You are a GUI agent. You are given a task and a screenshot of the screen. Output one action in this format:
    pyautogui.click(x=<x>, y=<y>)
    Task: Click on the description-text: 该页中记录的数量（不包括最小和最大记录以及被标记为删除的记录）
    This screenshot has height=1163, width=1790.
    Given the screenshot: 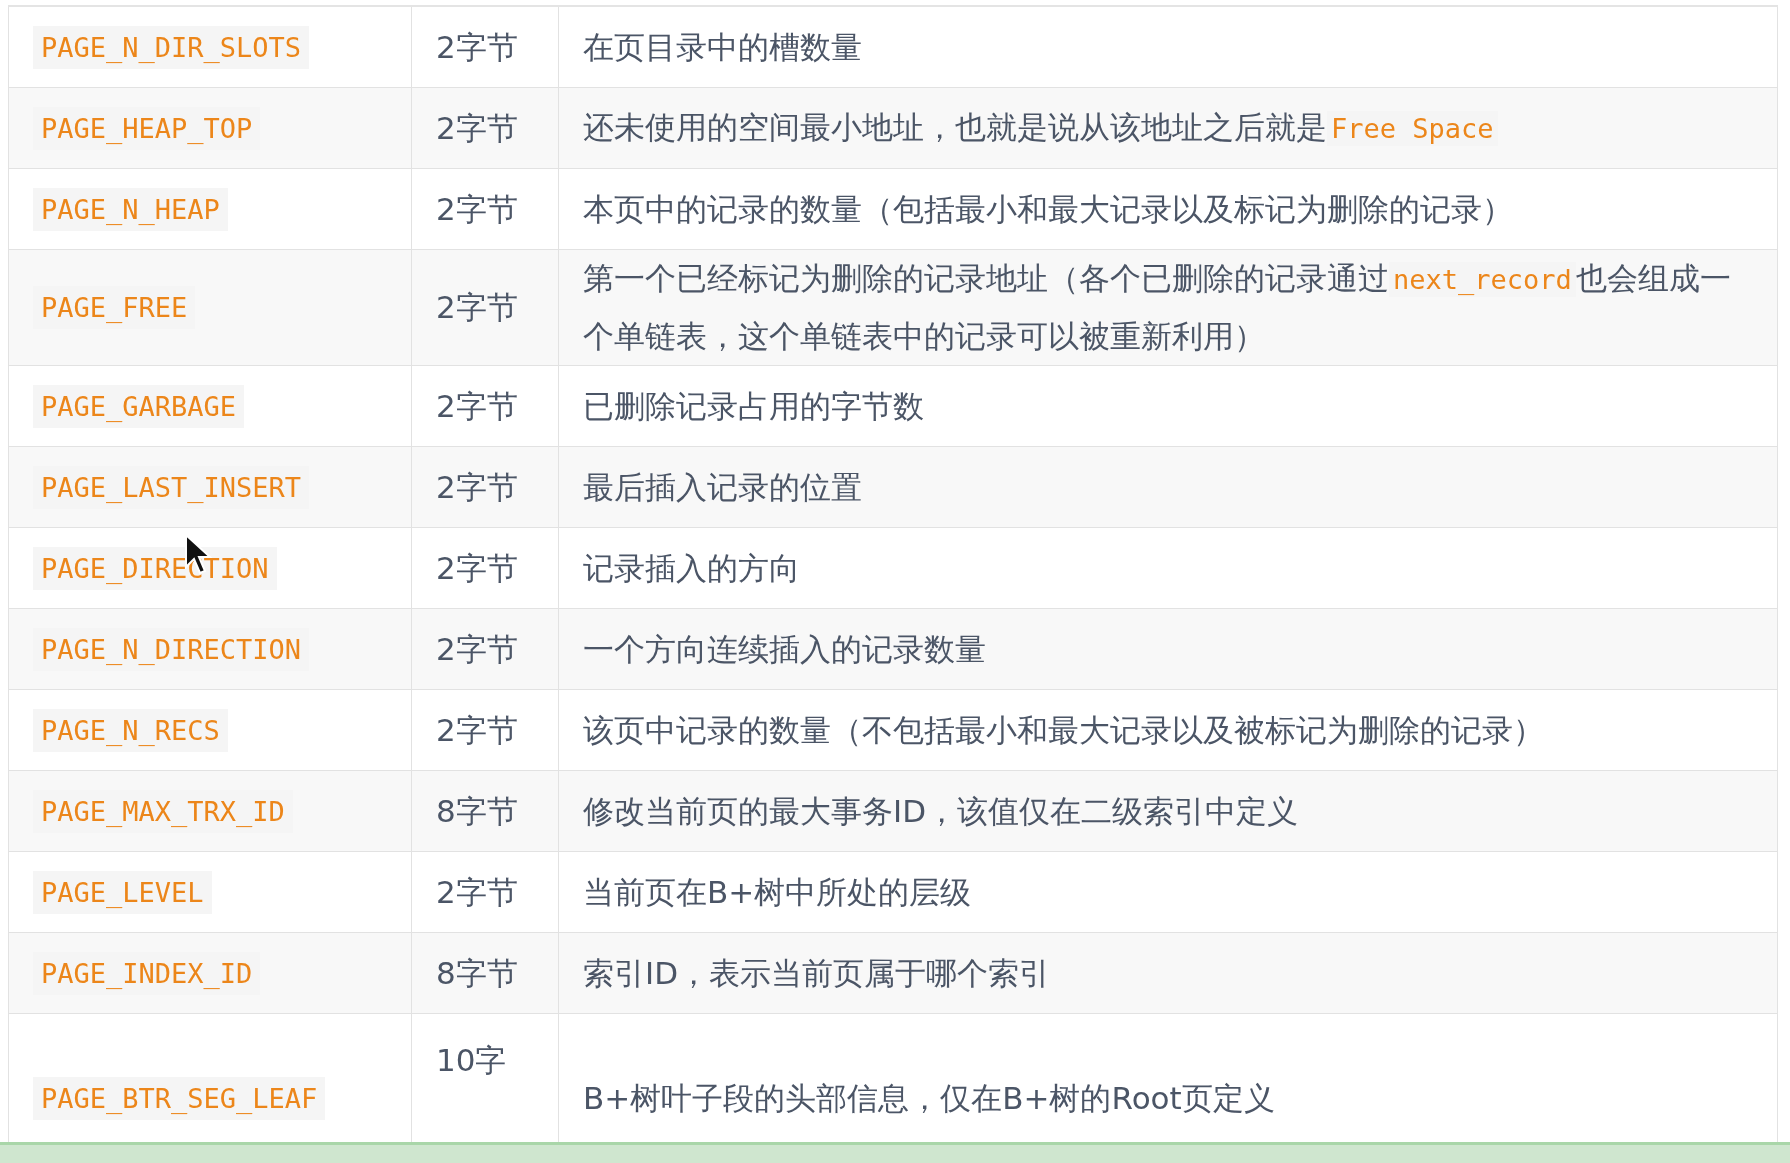 What is the action you would take?
    pyautogui.click(x=1064, y=730)
    